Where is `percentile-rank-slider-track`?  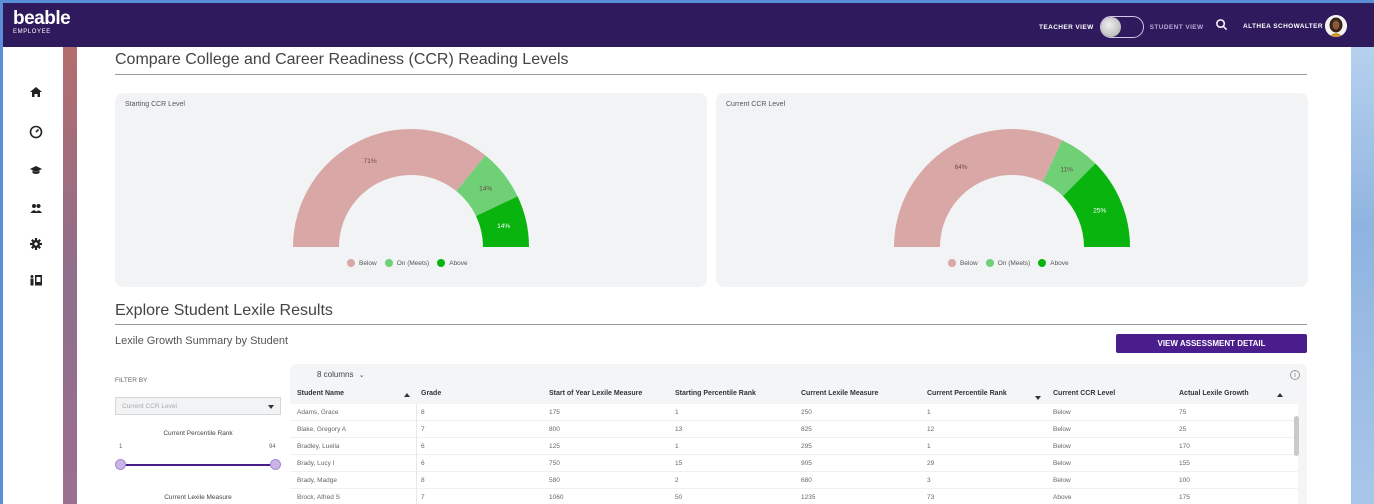
percentile-rank-slider-track is located at coordinates (198, 465).